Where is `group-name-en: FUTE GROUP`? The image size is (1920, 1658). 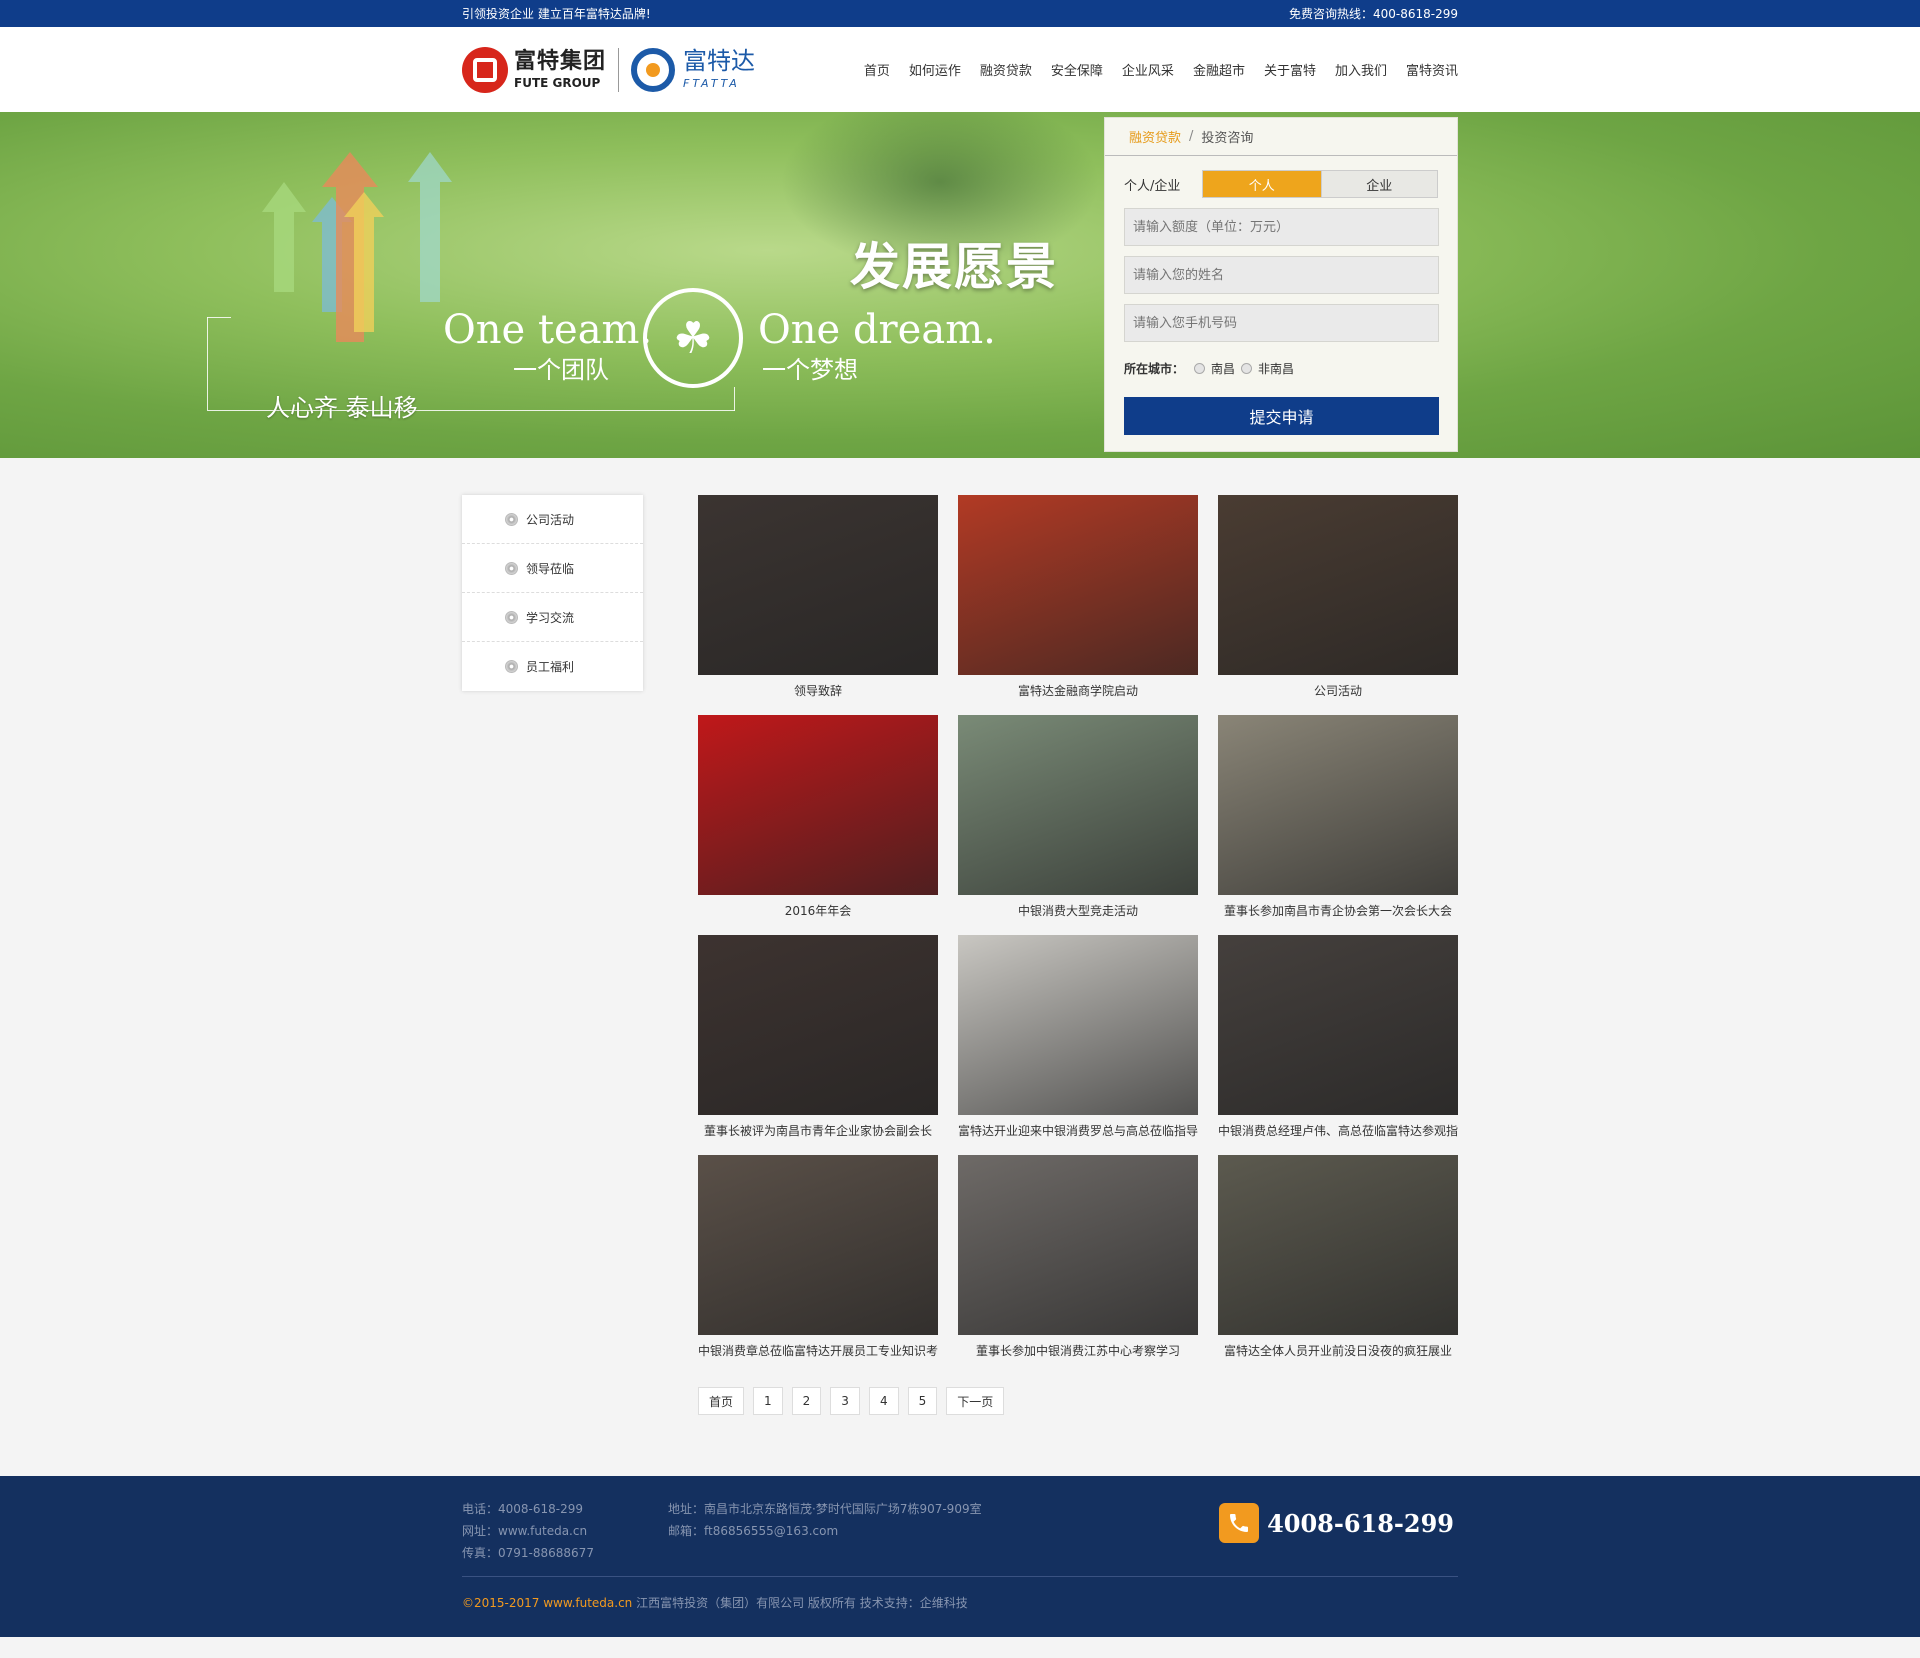
group-name-en: FUTE GROUP is located at coordinates (557, 82).